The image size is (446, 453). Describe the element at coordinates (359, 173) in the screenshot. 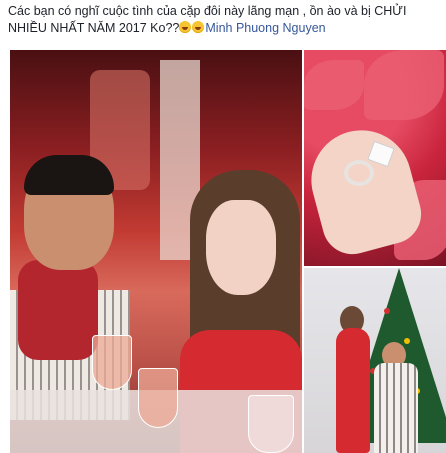

I see `ring-icon` at that location.